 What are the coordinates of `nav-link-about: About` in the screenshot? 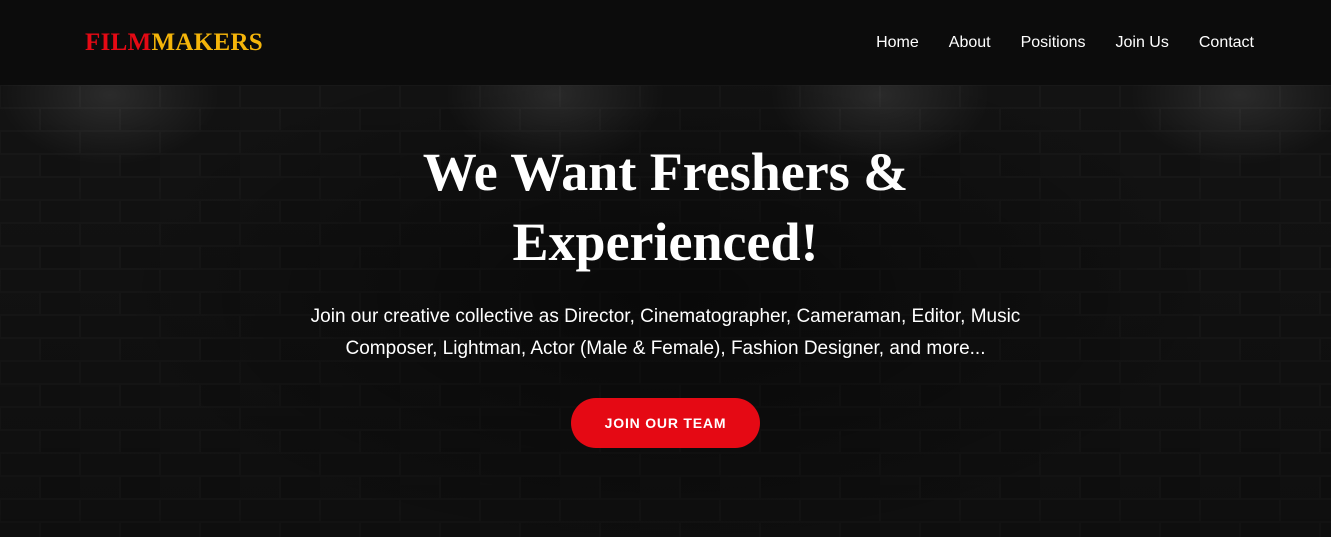 It's located at (970, 43).